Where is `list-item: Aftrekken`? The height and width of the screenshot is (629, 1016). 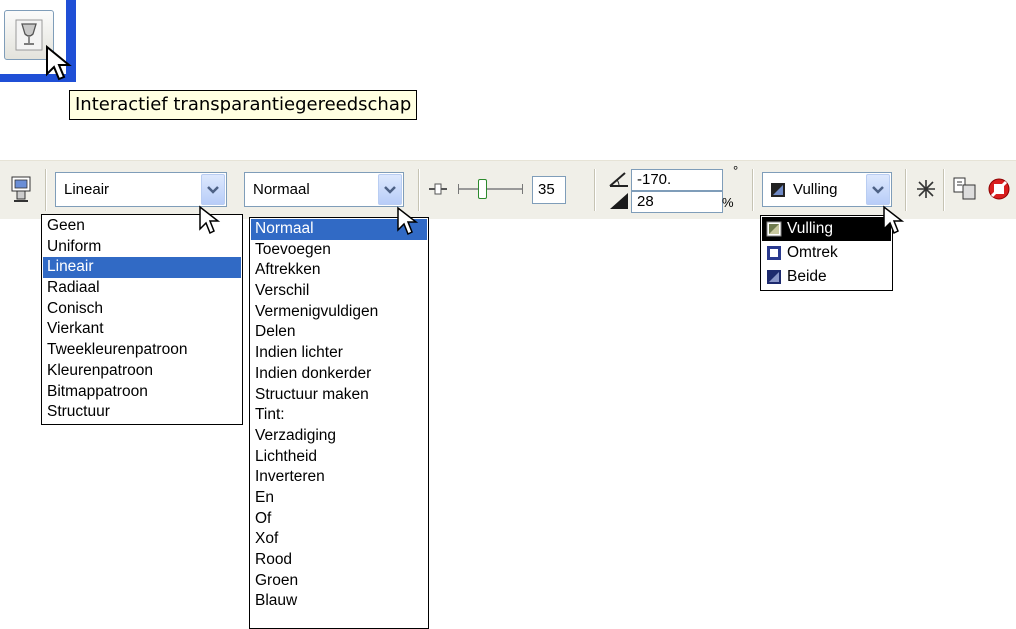 list-item: Aftrekken is located at coordinates (339, 270).